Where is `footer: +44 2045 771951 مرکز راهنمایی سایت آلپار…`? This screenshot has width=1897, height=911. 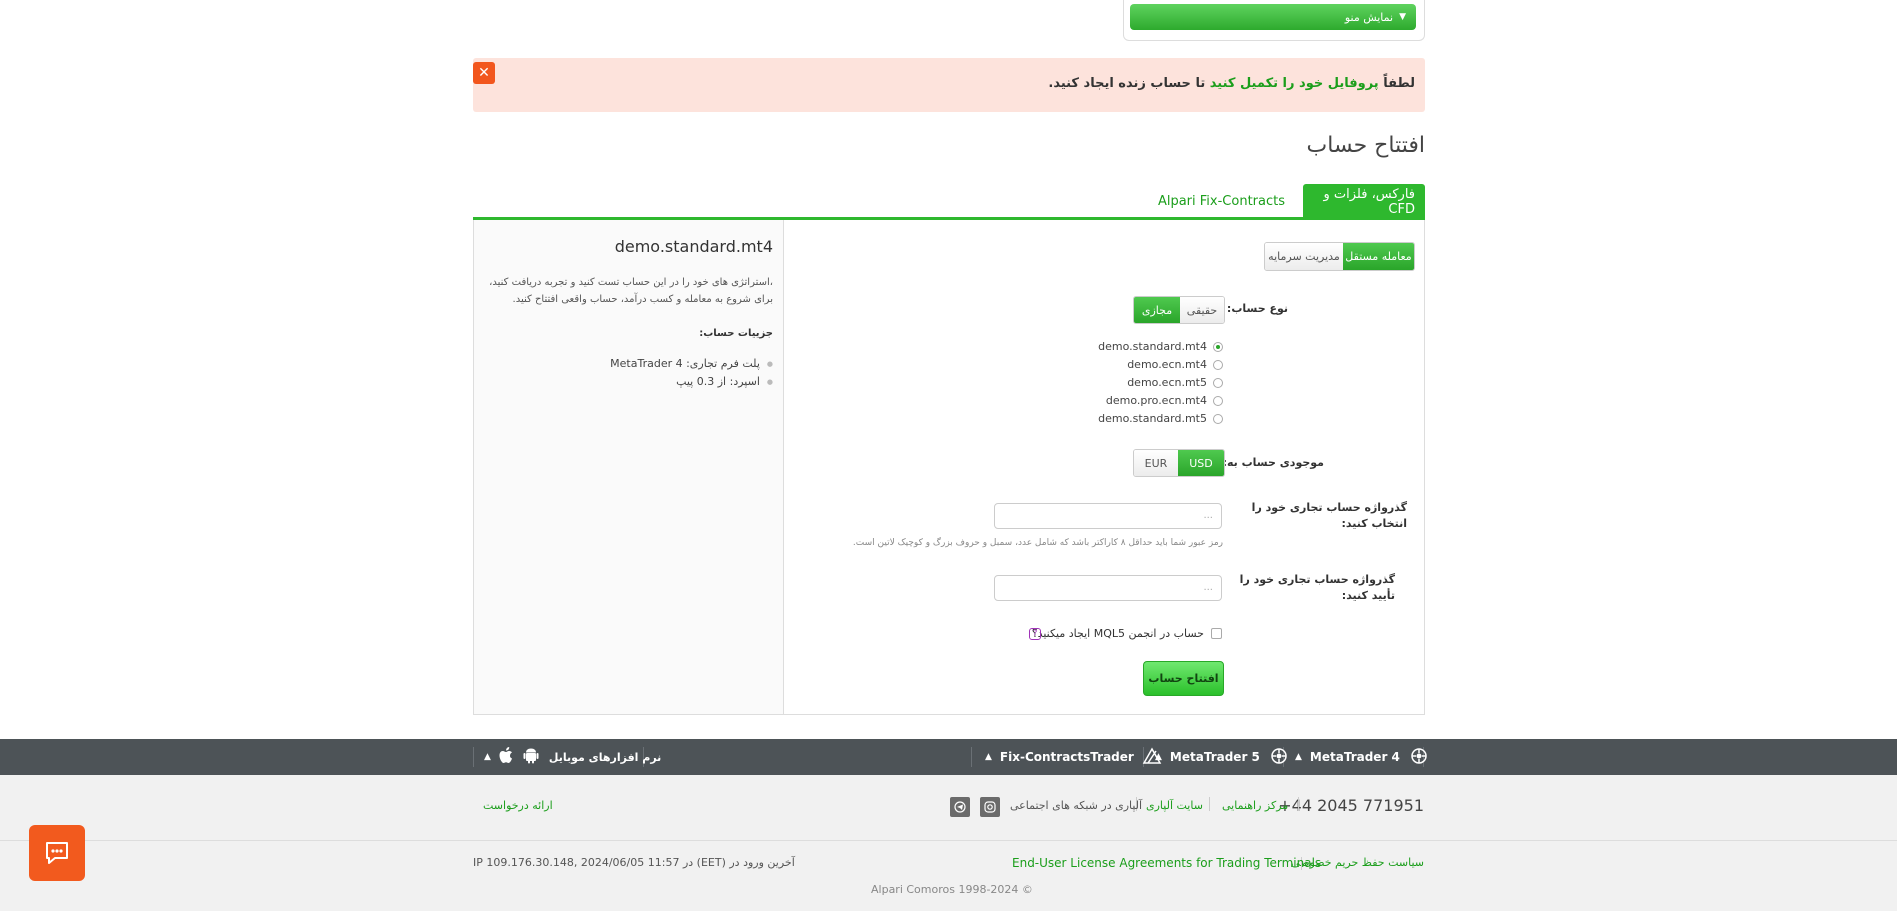 footer: +44 2045 771951 مرکز راهنمایی سایت آلپار… is located at coordinates (948, 843).